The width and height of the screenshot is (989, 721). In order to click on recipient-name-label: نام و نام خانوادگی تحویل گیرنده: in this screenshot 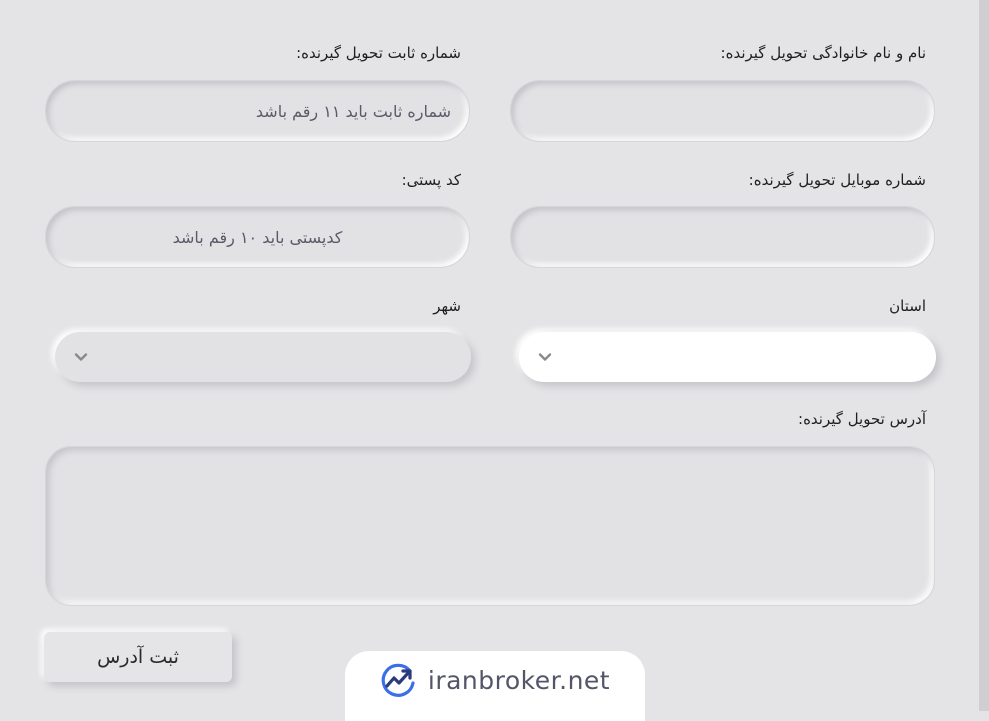, I will do `click(823, 53)`.